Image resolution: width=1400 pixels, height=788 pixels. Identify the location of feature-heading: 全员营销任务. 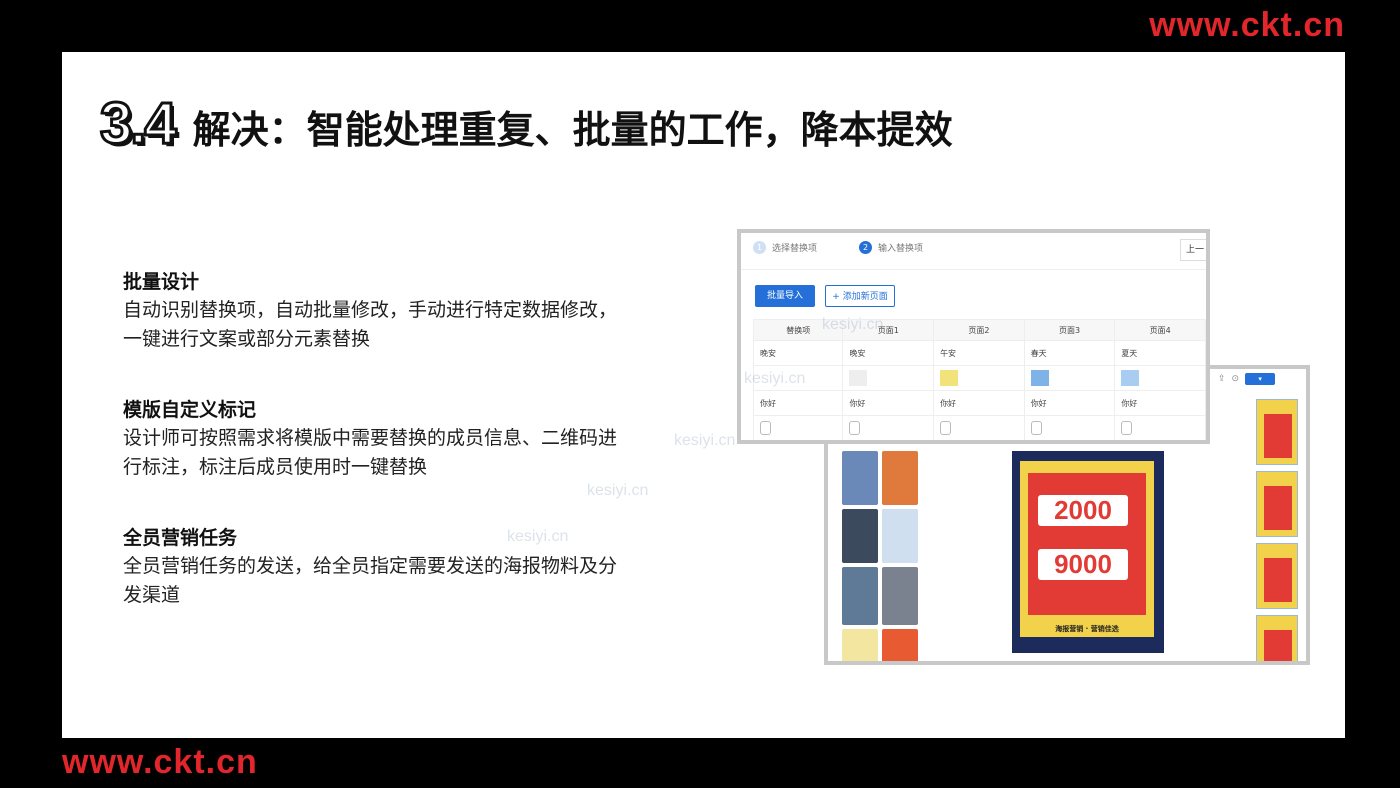
(180, 538).